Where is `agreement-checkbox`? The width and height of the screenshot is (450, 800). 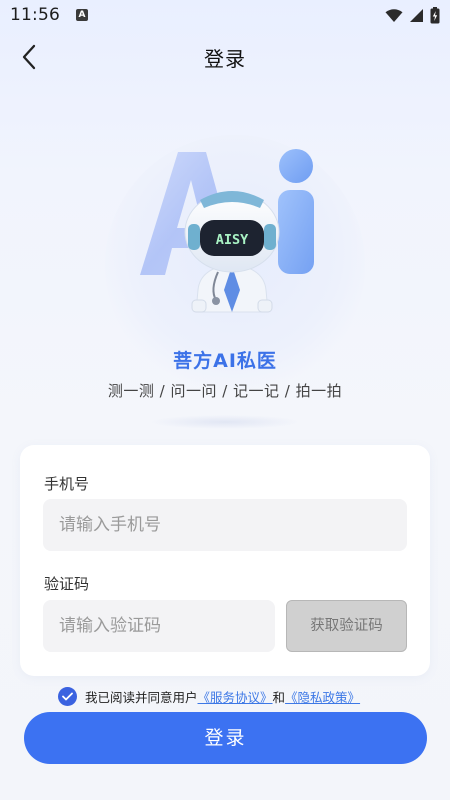
agreement-checkbox is located at coordinates (67, 696).